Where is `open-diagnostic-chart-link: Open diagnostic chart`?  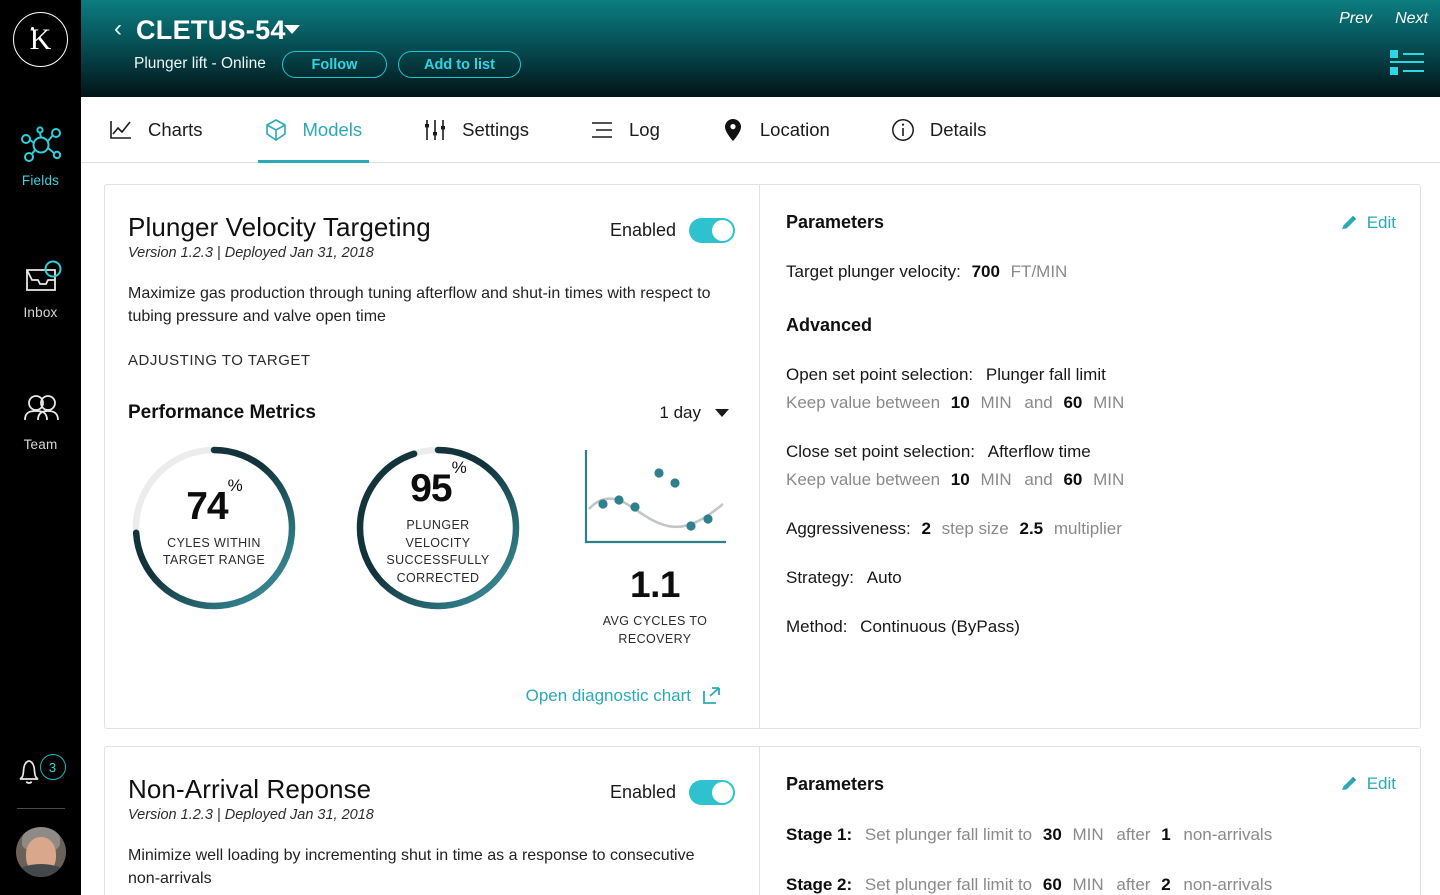 open-diagnostic-chart-link: Open diagnostic chart is located at coordinates (431, 696).